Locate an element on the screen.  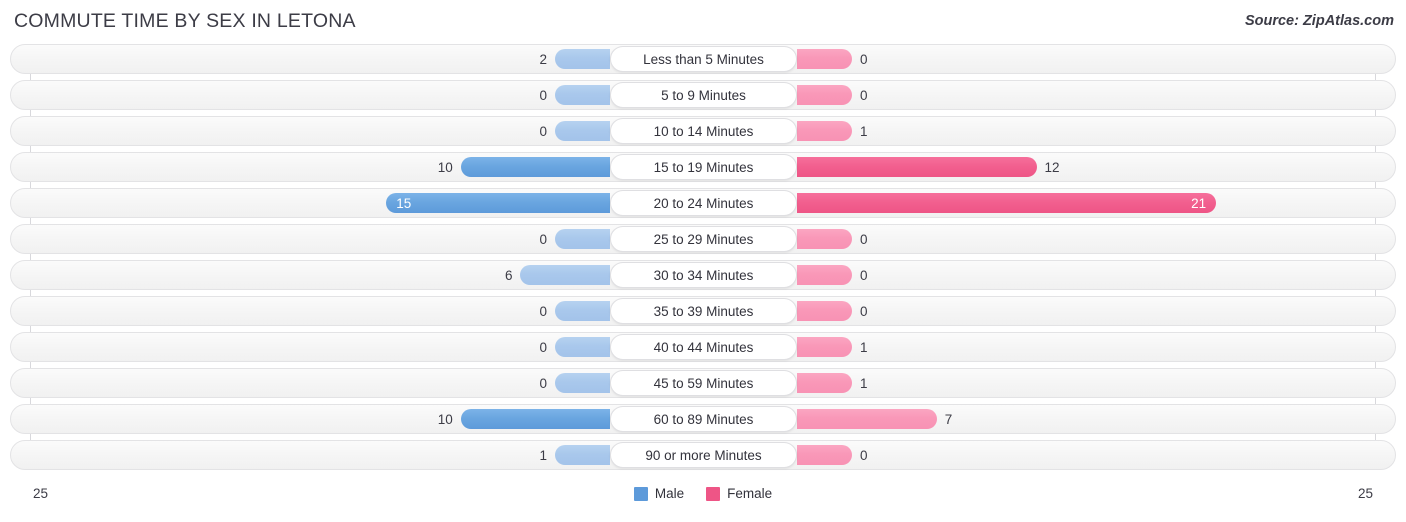
bar-row-bars: 0 1 45 to 59 Minutes is located at coordinates (703, 383).